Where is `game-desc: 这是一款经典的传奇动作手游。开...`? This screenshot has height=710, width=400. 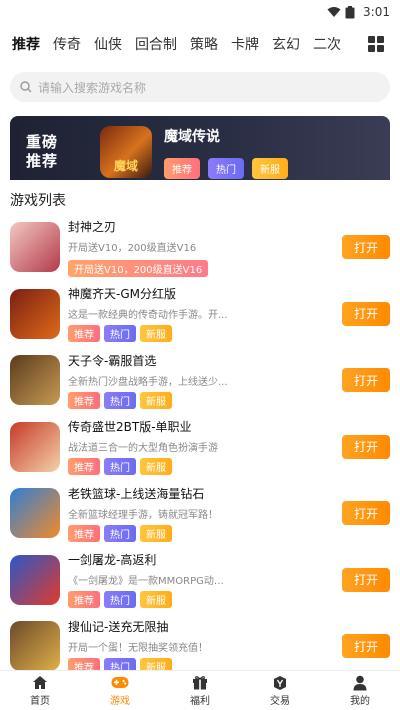
game-desc: 这是一款经典的传奇动作手游。开... is located at coordinates (148, 316).